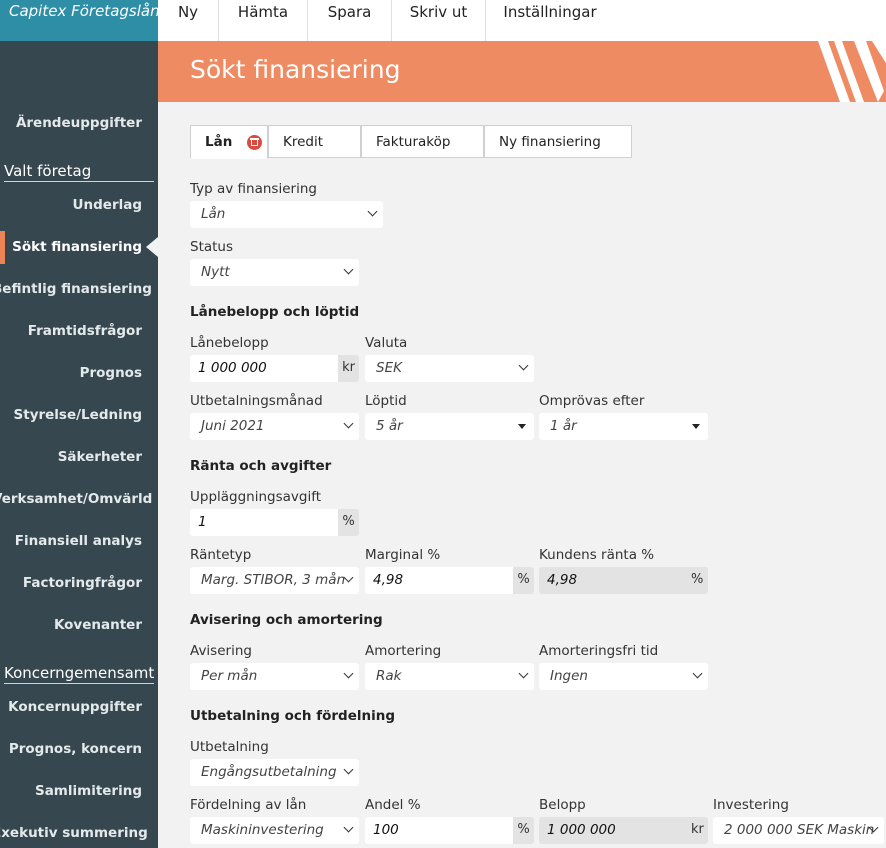 This screenshot has height=848, width=886. Describe the element at coordinates (751, 805) in the screenshot. I see `investering-label: Investering` at that location.